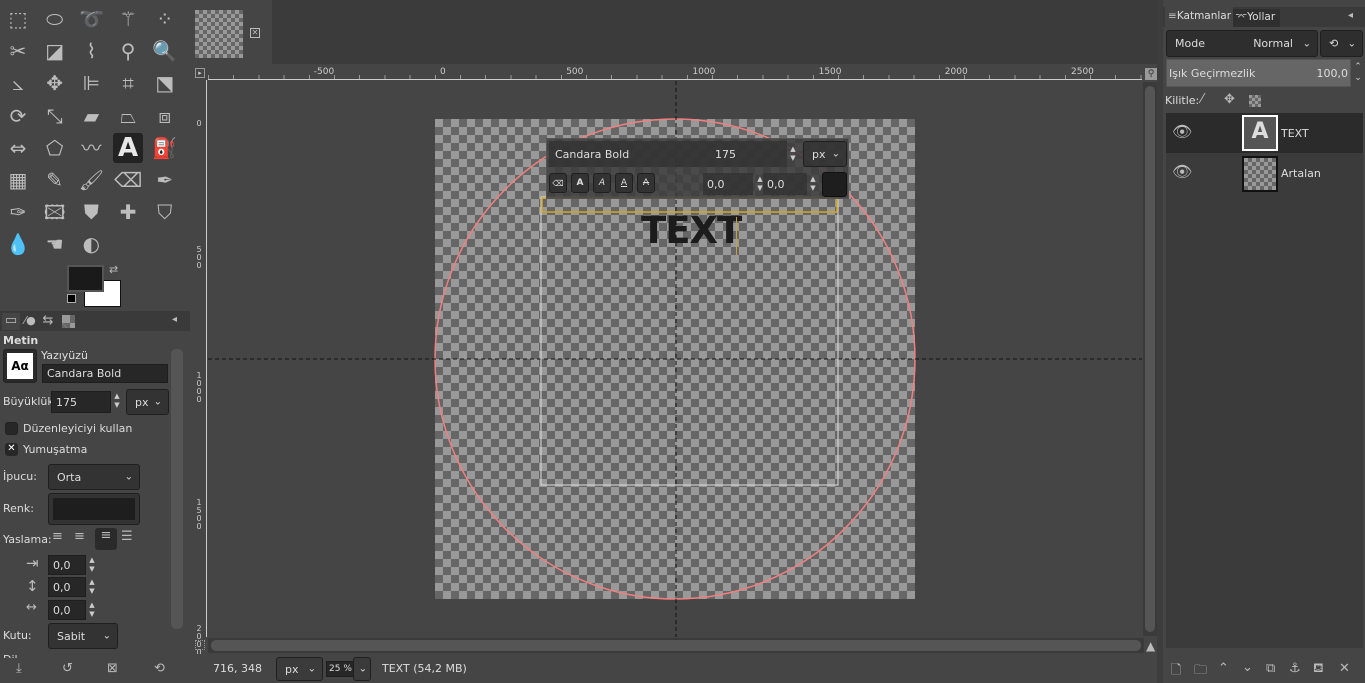 The image size is (1365, 683). Describe the element at coordinates (728, 184) in the screenshot. I see `baseline-input: 0,0` at that location.